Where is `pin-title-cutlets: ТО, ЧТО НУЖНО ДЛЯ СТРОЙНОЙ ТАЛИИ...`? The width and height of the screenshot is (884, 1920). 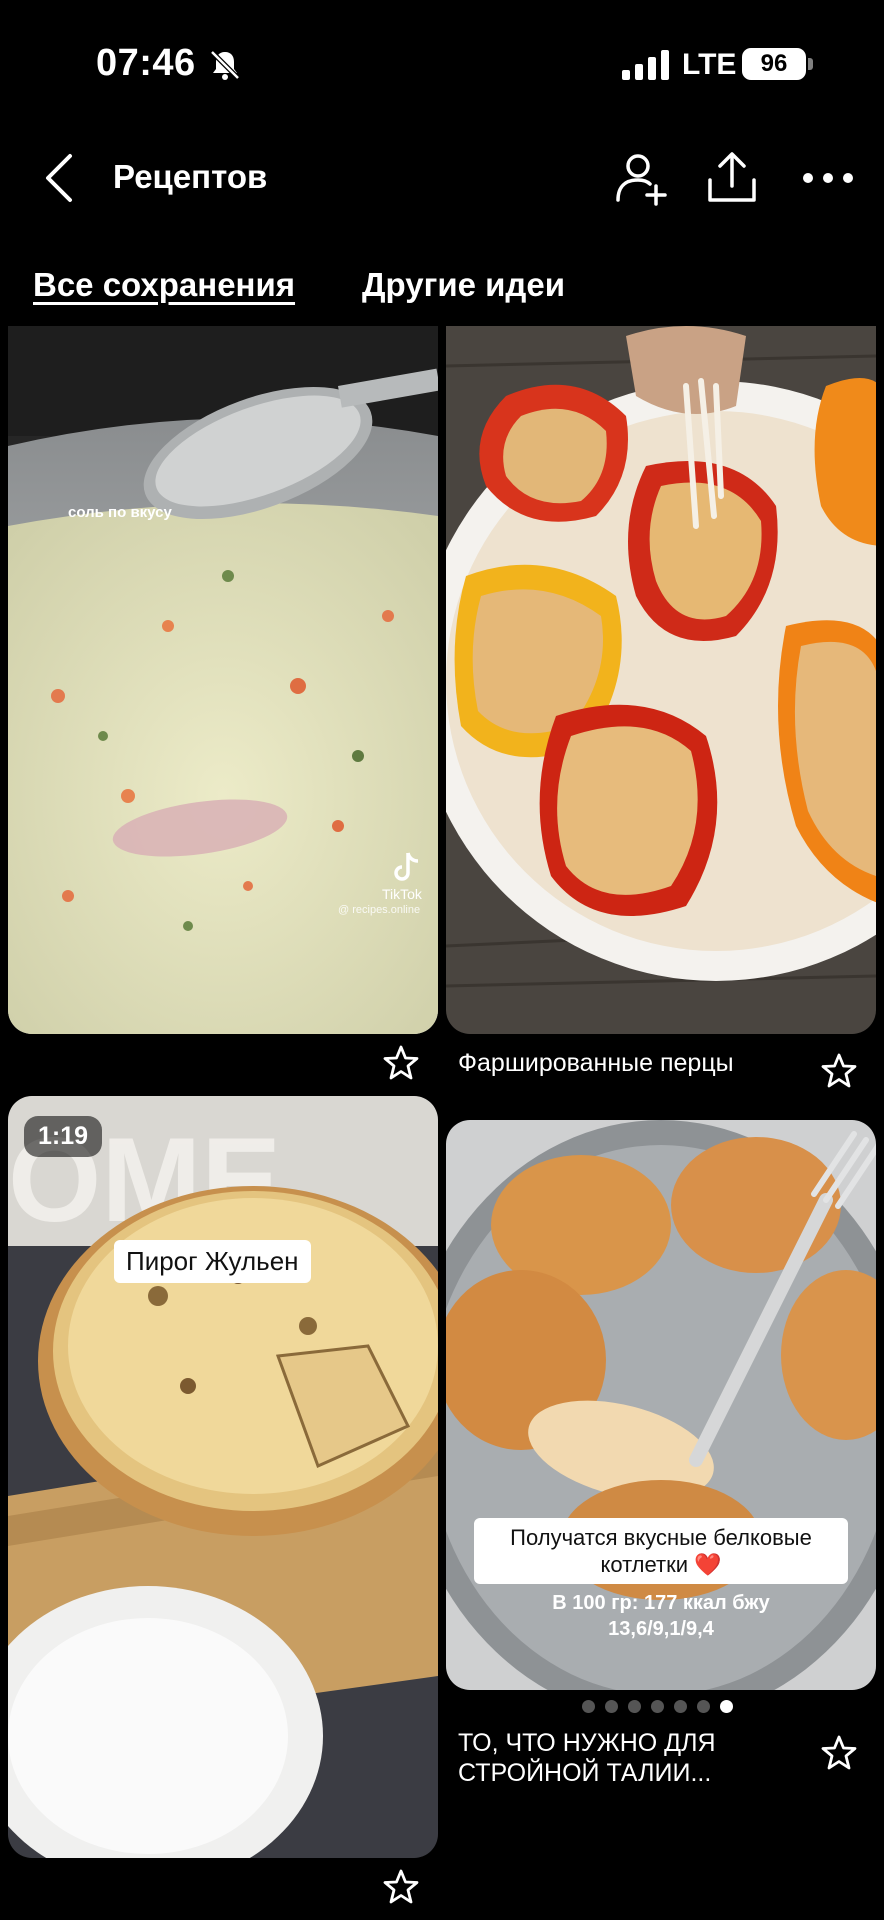
pin-title-cutlets: ТО, ЧТО НУЖНО ДЛЯ СТРОЙНОЙ ТАЛИИ... is located at coordinates (623, 1758).